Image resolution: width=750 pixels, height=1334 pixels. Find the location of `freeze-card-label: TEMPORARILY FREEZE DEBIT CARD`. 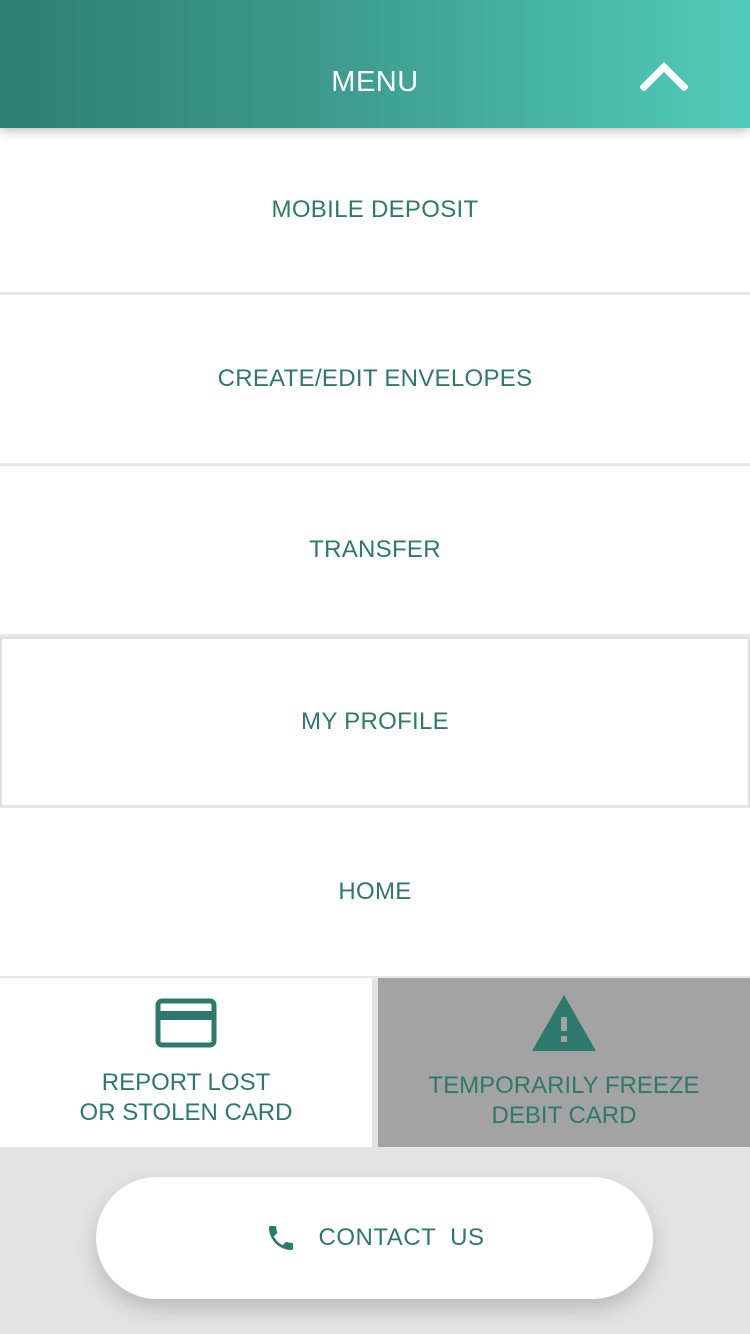

freeze-card-label: TEMPORARILY FREEZE DEBIT CARD is located at coordinates (563, 1101).